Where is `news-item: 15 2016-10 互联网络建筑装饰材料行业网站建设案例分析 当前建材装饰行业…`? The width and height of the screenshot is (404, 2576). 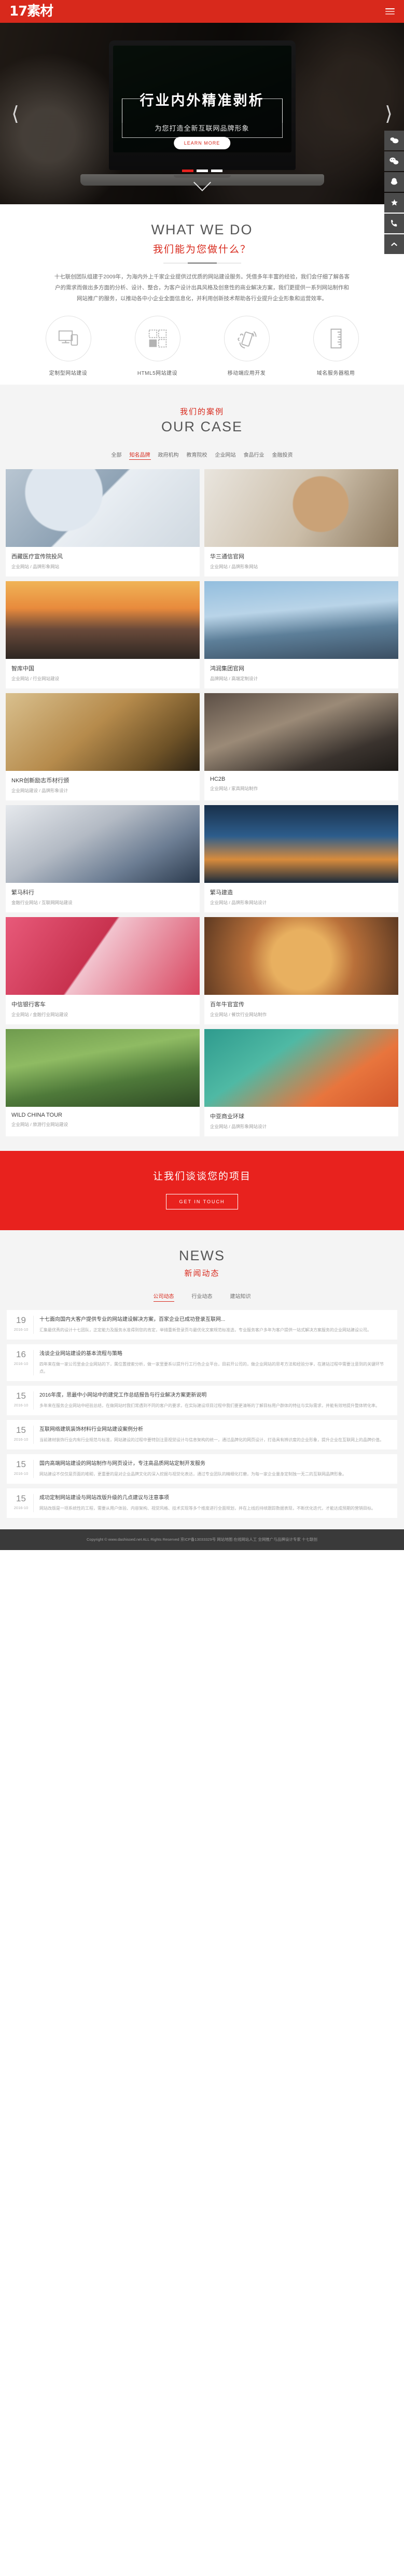 news-item: 15 2016-10 互联网络建筑装饰材料行业网站建设案例分析 当前建材装饰行业… is located at coordinates (202, 1434).